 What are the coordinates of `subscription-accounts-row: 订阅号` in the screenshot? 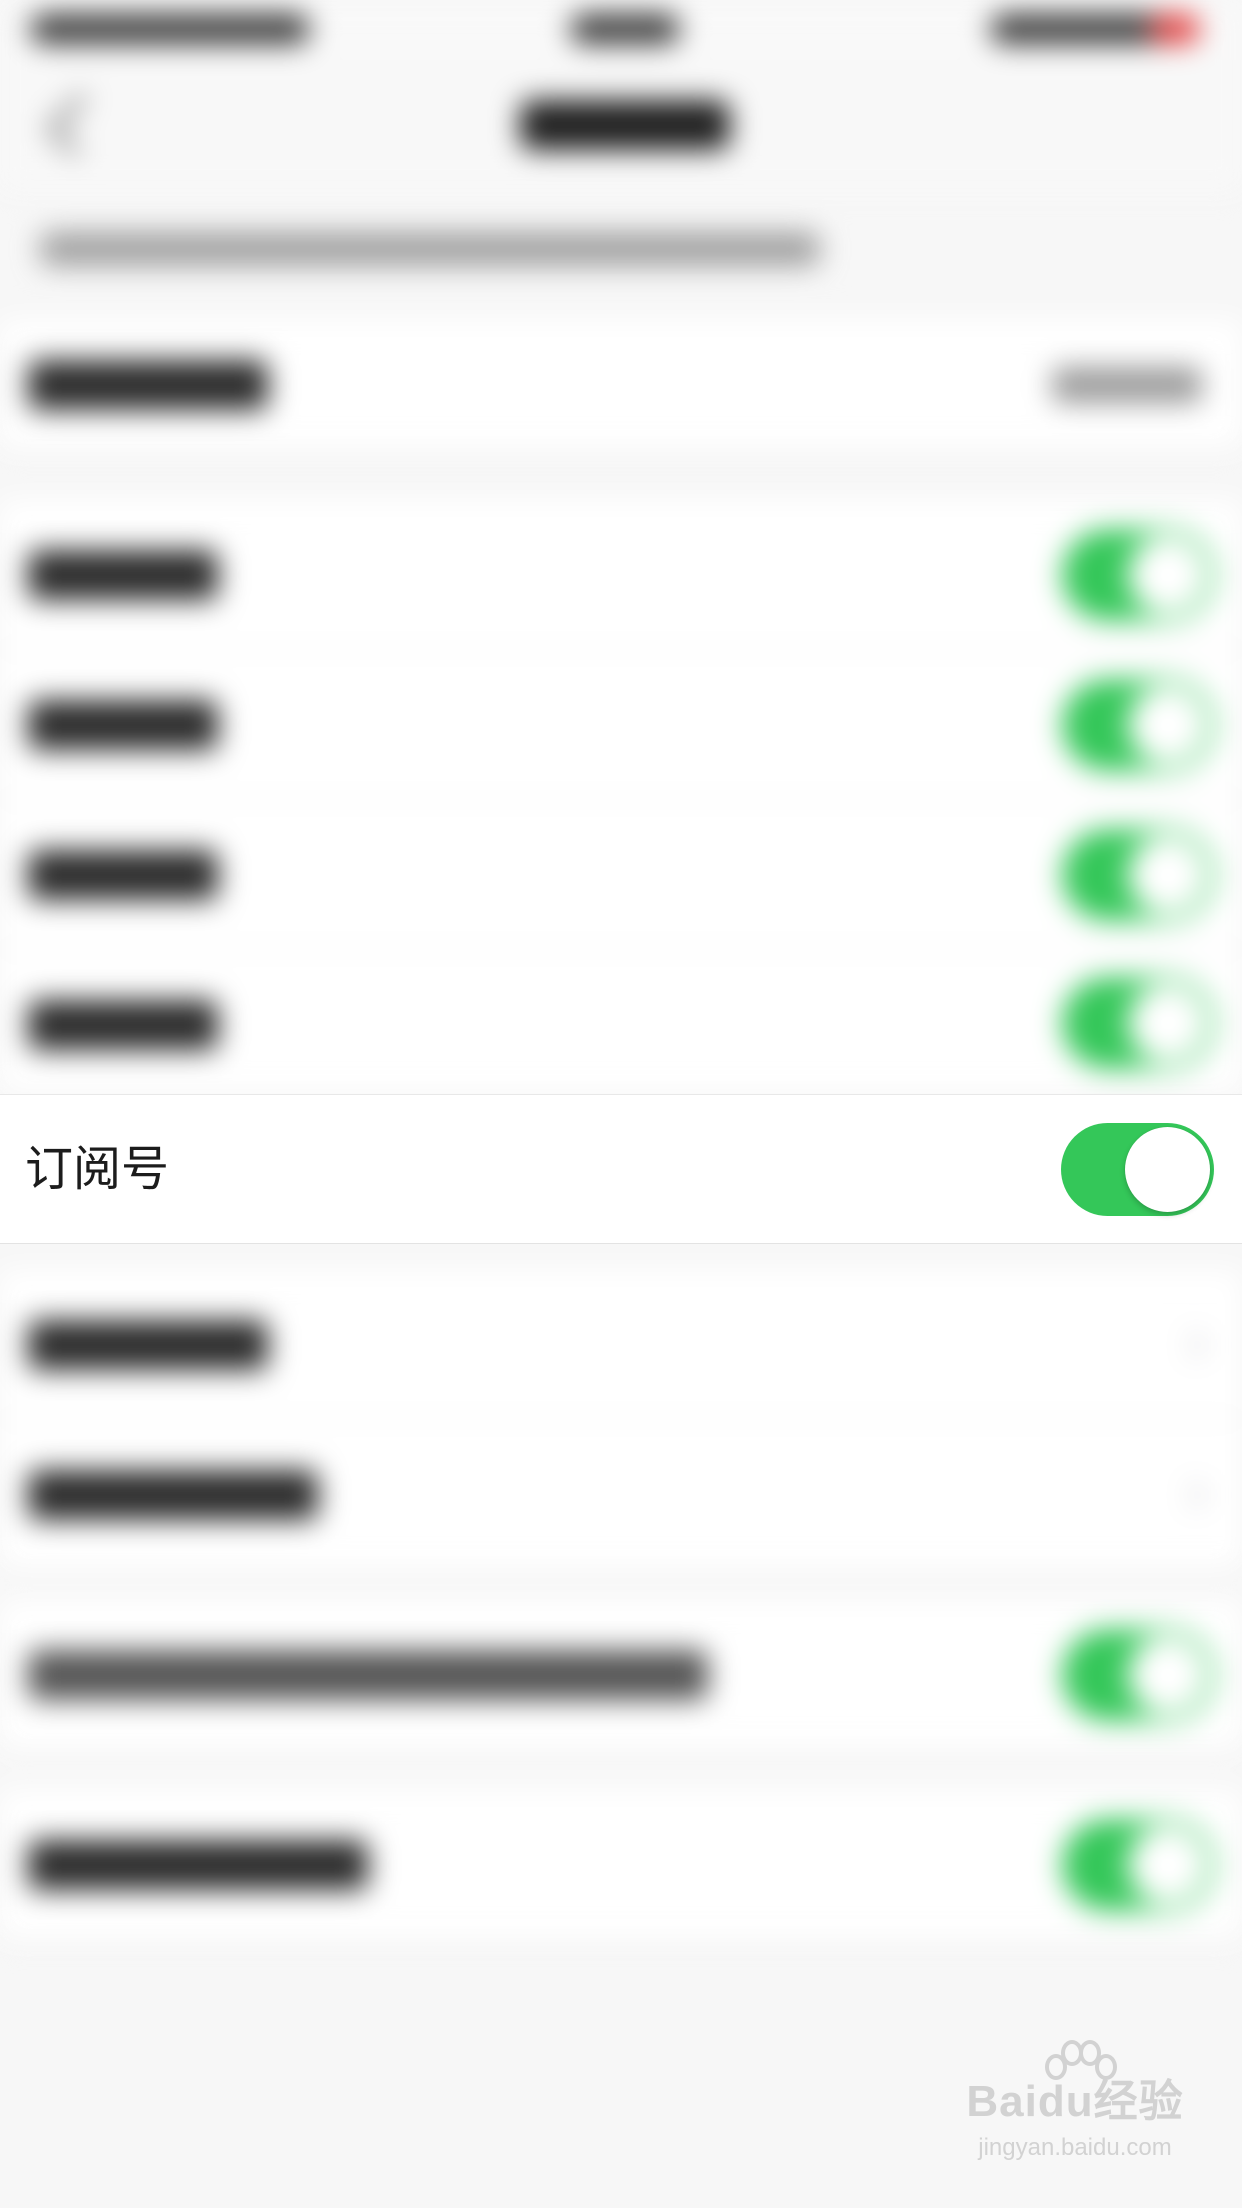 It's located at (621, 1169).